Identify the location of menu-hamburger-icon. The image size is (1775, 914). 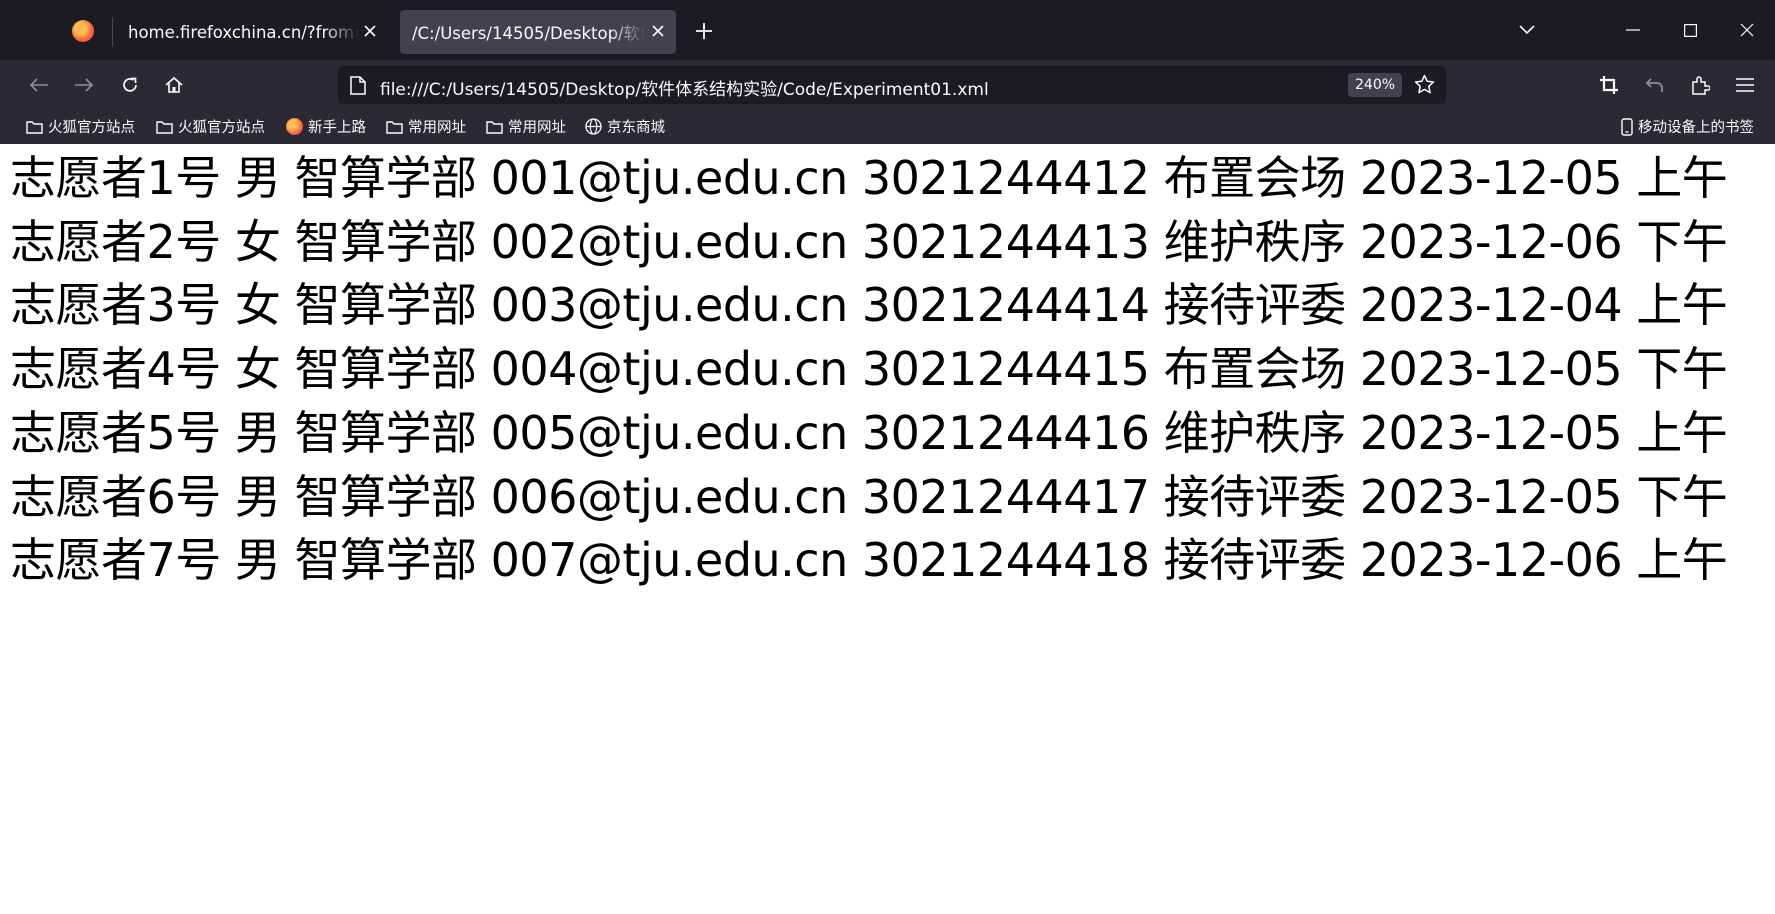
(1745, 85).